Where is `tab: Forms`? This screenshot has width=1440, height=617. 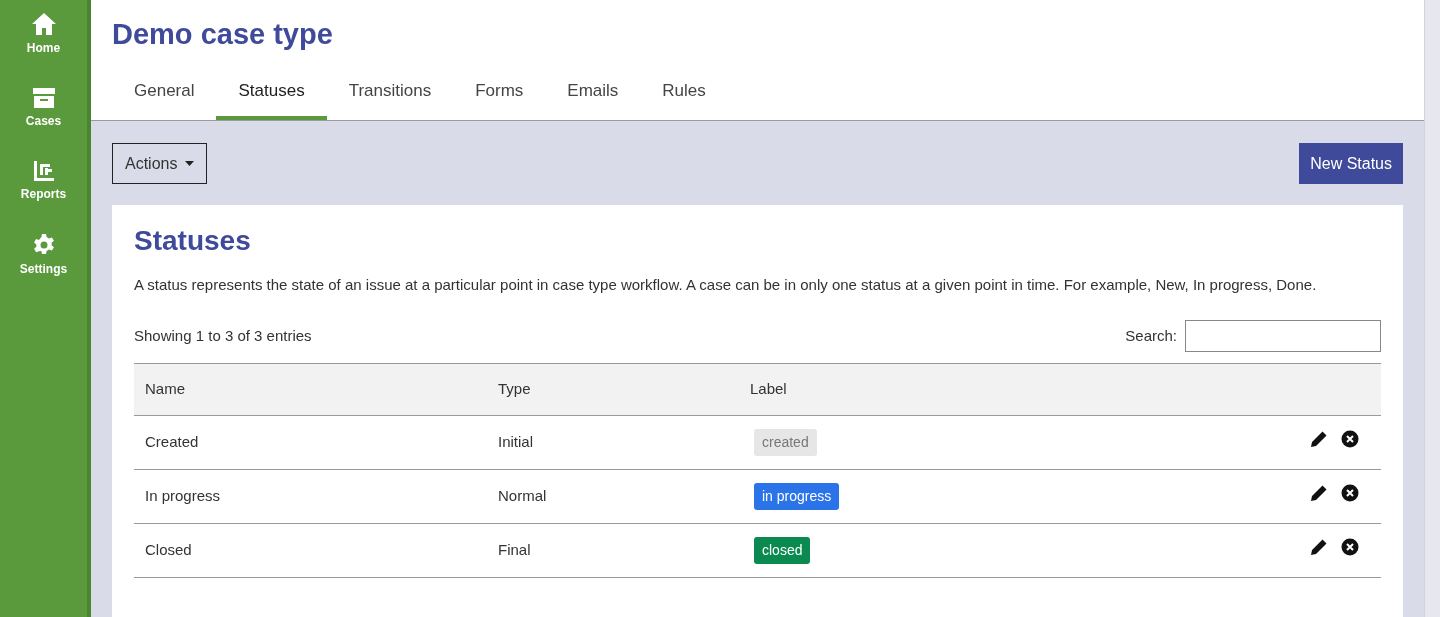
tab: Forms is located at coordinates (499, 96).